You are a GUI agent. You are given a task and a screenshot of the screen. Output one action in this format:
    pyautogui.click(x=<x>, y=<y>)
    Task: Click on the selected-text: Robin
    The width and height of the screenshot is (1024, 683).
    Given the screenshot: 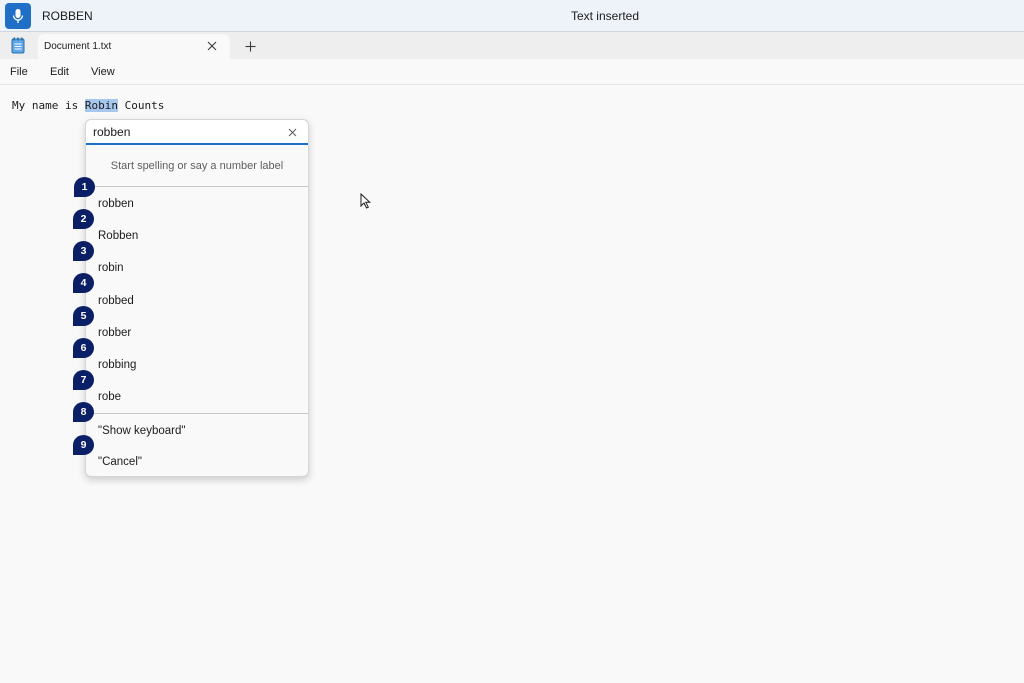 What is the action you would take?
    pyautogui.click(x=101, y=105)
    